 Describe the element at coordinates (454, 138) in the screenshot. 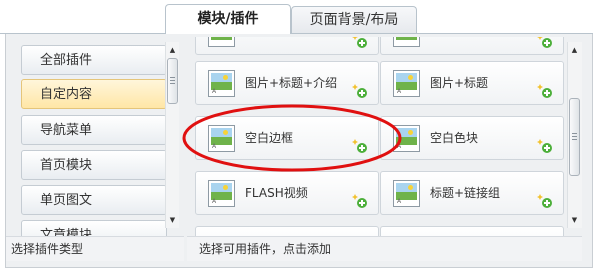

I see `plugin-label: 空白色块` at that location.